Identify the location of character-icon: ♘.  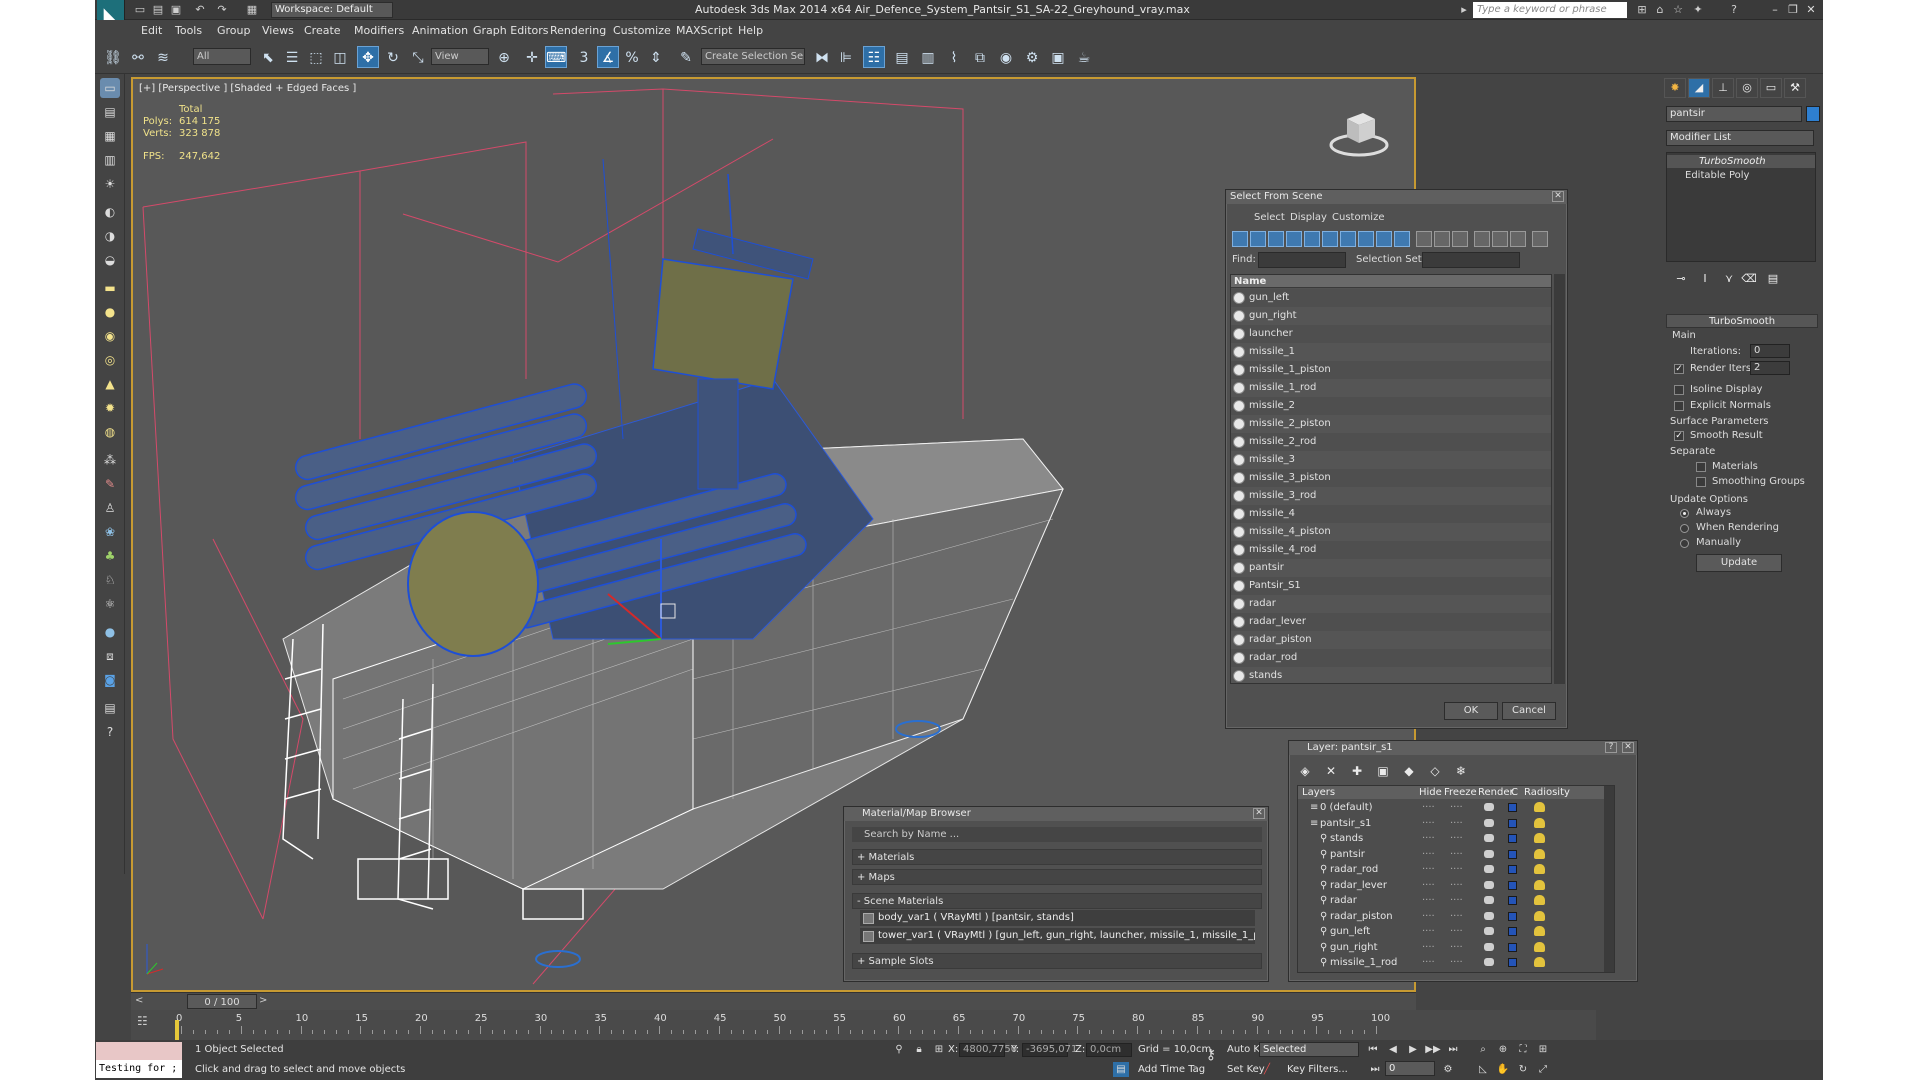
(110, 580).